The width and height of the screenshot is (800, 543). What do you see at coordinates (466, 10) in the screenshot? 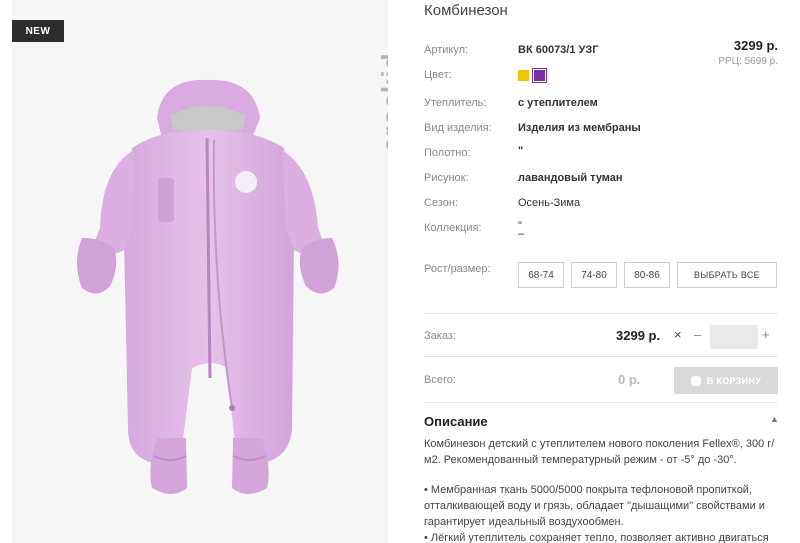
I see `product-title: Комбинезон` at bounding box center [466, 10].